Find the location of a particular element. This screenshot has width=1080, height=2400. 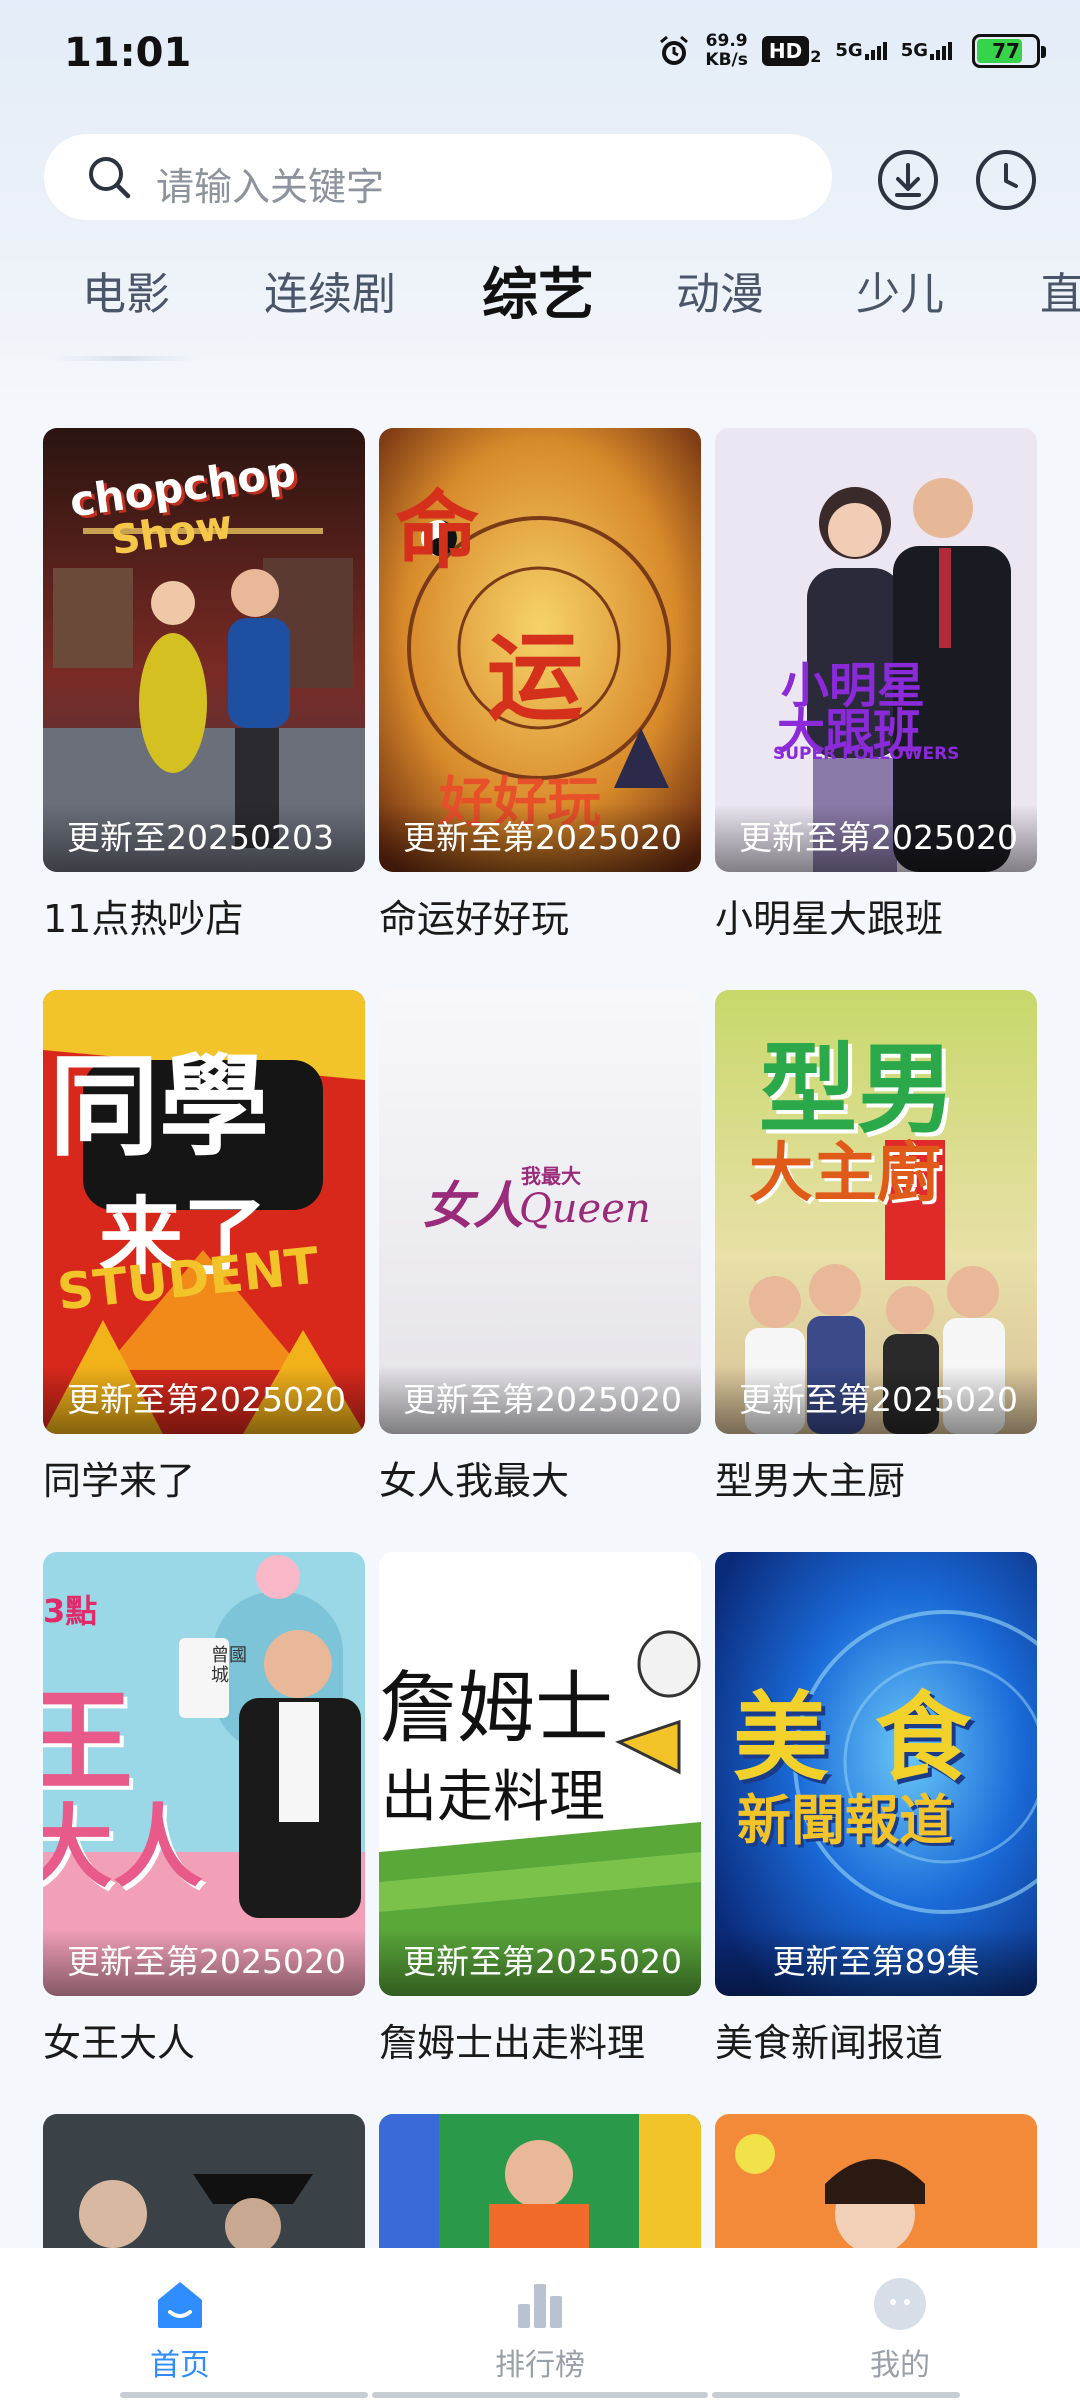

show-title: 美食新闻报道 is located at coordinates (829, 2043).